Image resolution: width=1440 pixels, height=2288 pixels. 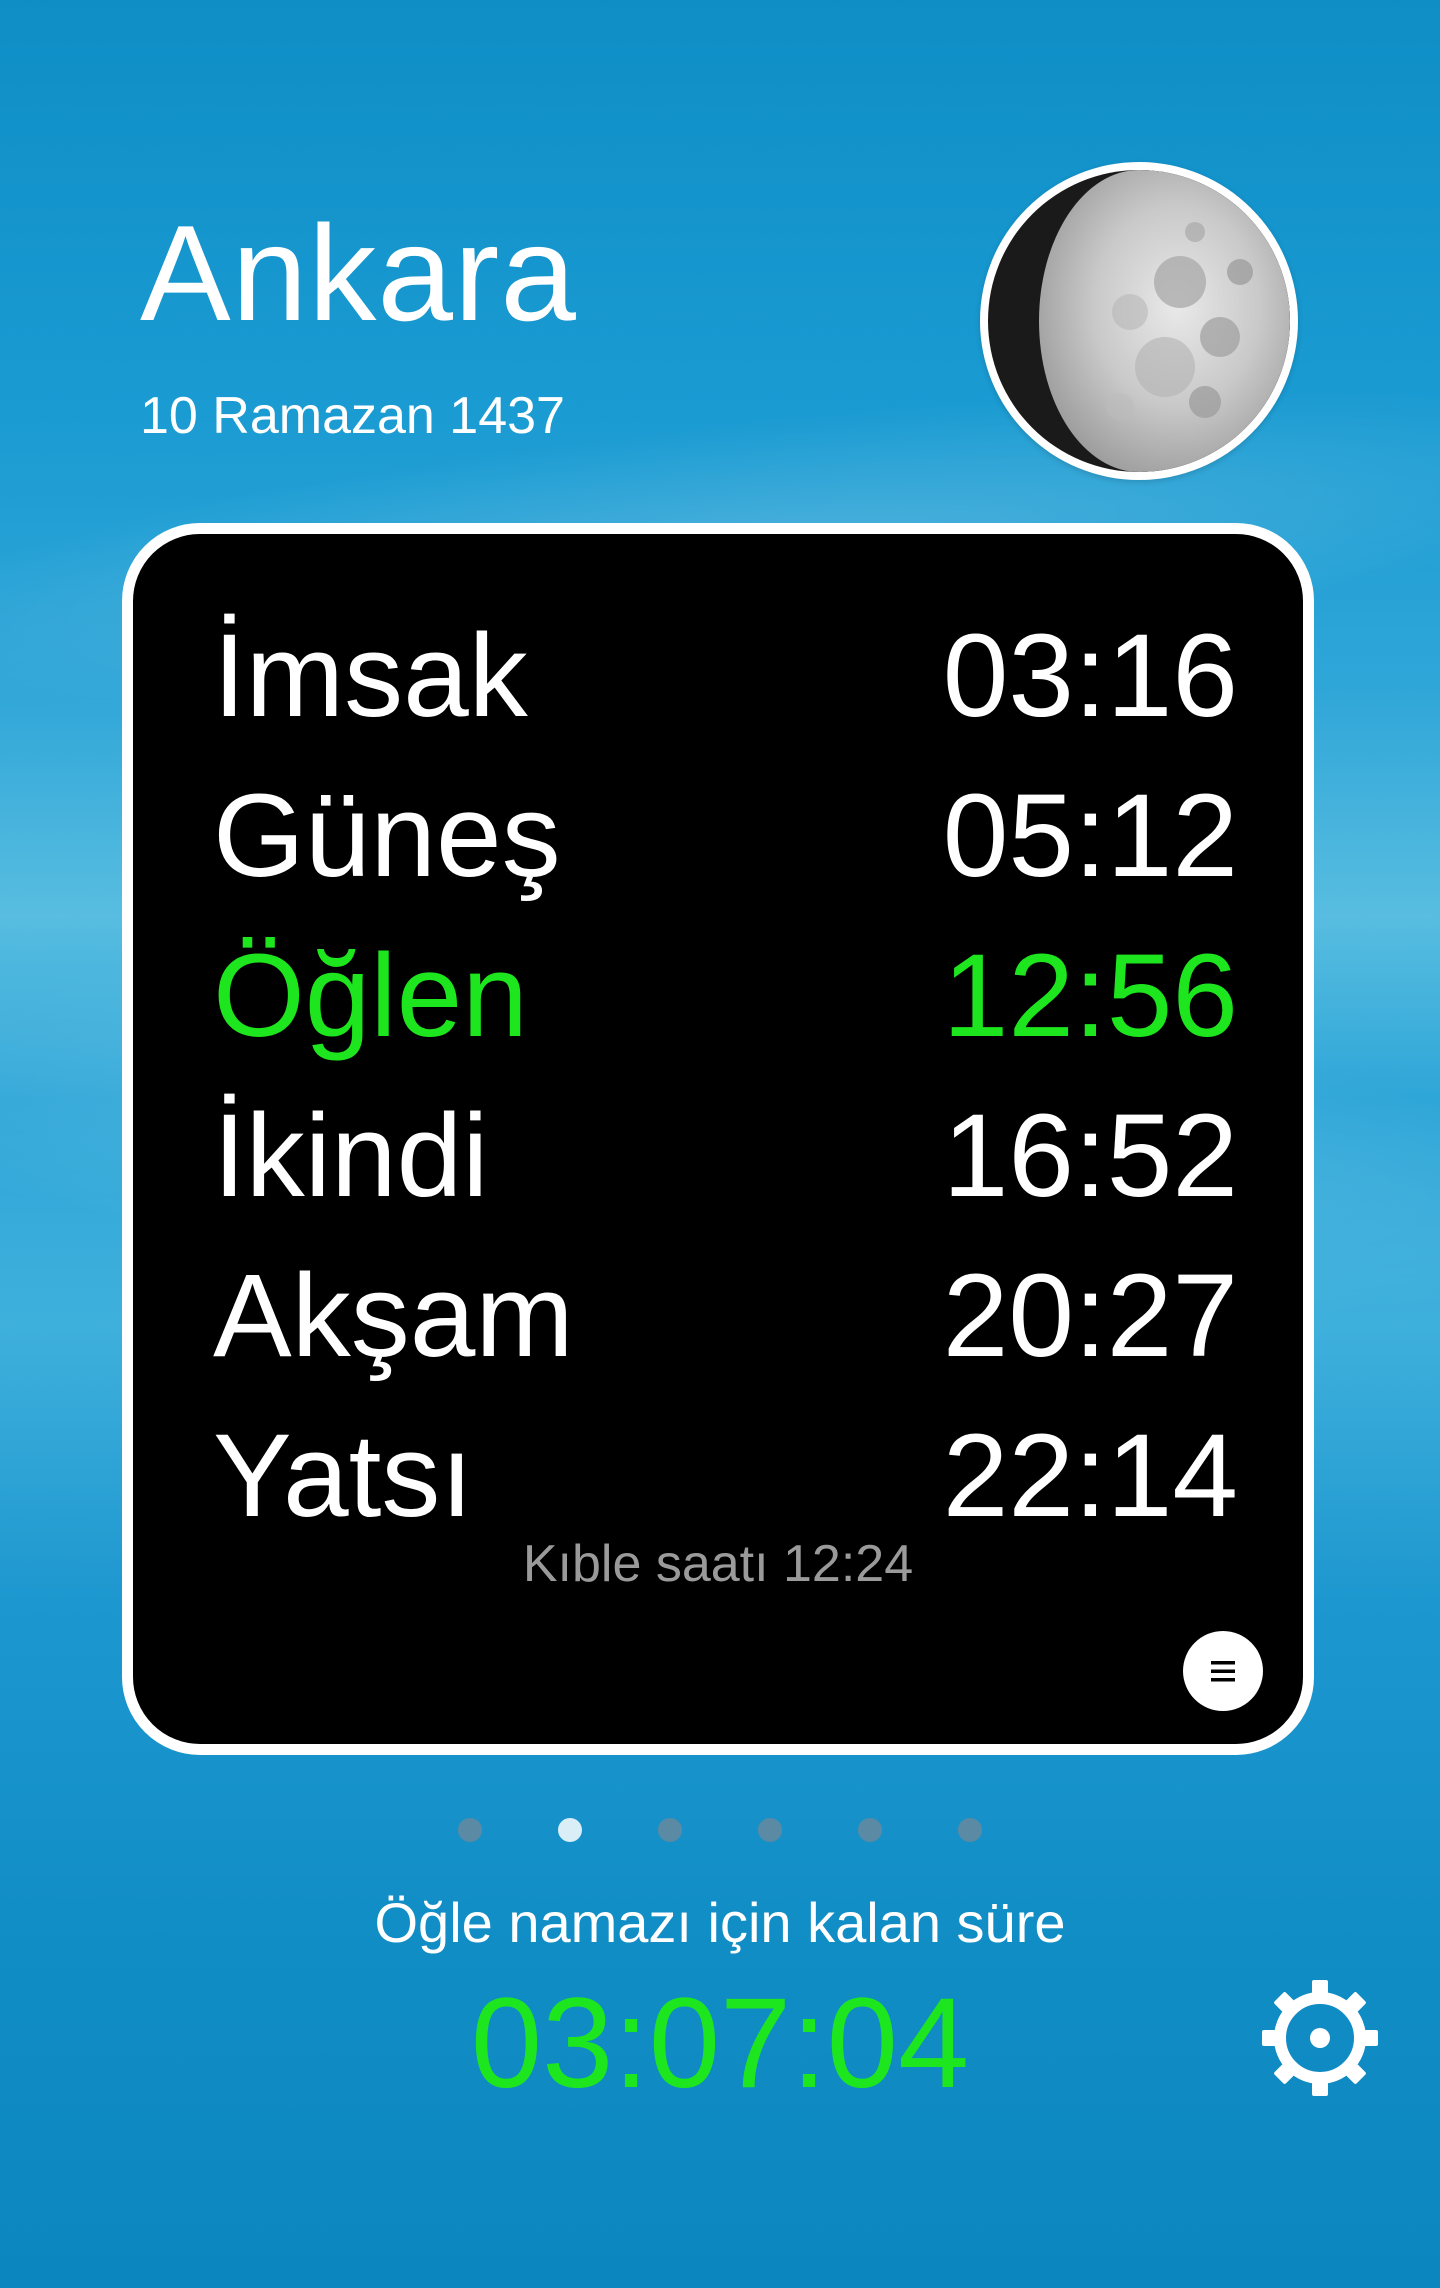 I want to click on prayer-name: İmsak, so click(x=370, y=676).